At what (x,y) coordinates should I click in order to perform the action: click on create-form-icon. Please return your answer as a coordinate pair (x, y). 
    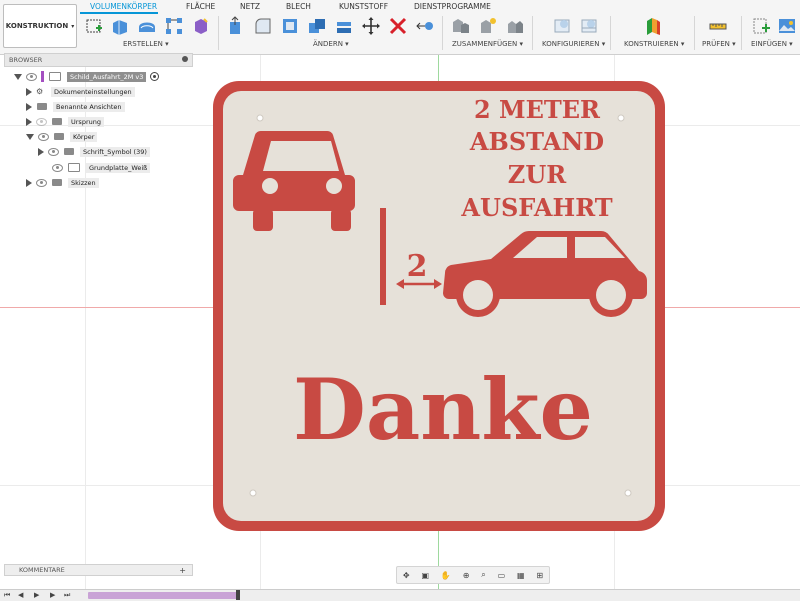
    Looking at the image, I should click on (201, 26).